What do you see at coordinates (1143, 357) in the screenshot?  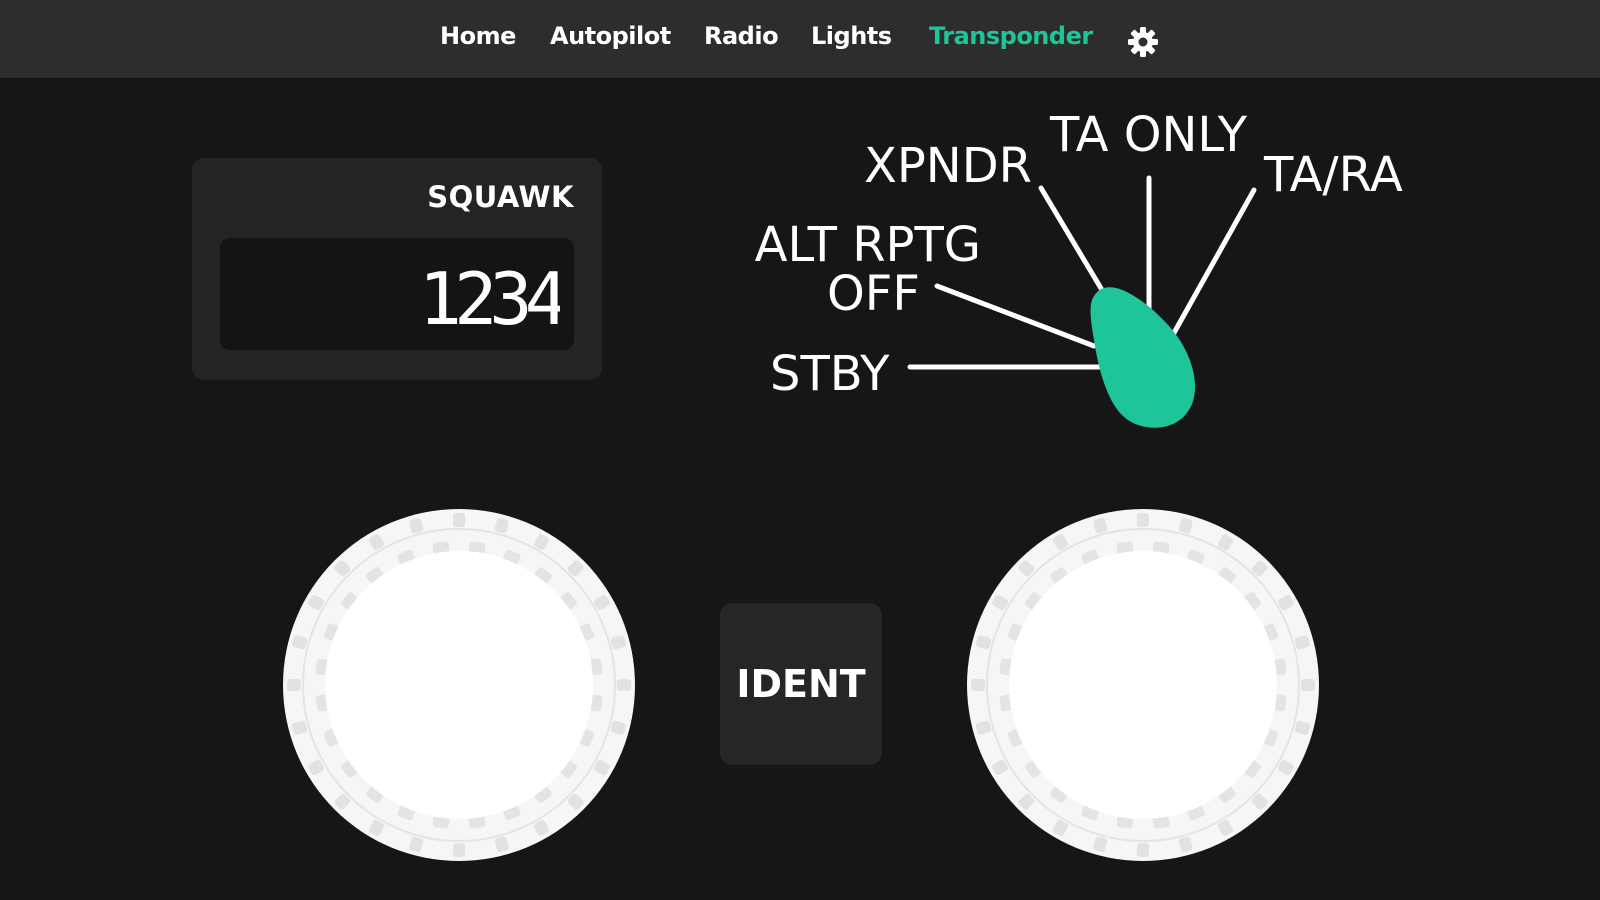 I see `mode-selector-knob` at bounding box center [1143, 357].